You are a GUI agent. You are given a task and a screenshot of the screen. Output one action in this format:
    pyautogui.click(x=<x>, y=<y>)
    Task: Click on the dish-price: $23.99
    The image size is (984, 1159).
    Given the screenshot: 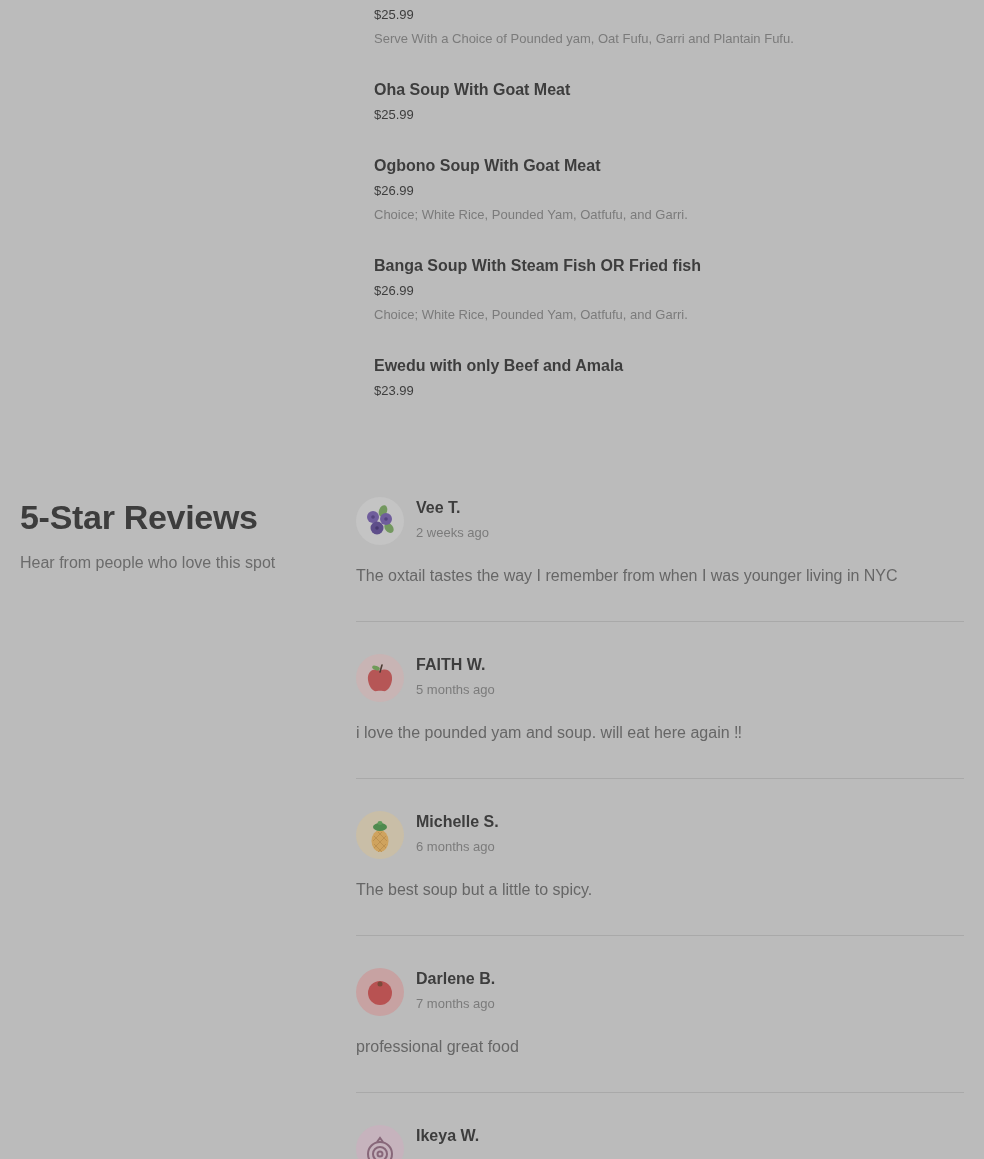 What is the action you would take?
    pyautogui.click(x=394, y=391)
    